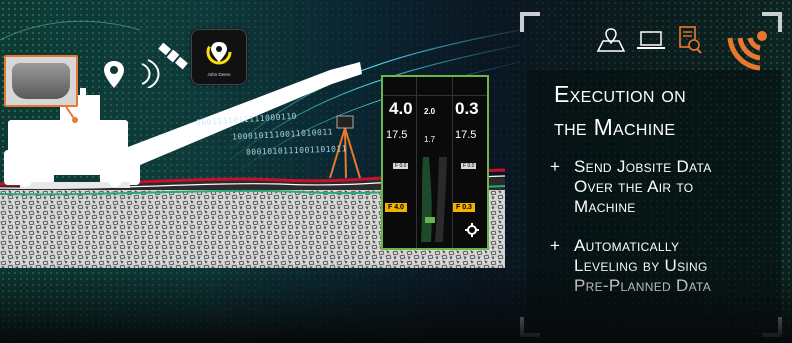 Image resolution: width=792 pixels, height=343 pixels. What do you see at coordinates (605, 206) in the screenshot?
I see `bullet-line: Machine` at bounding box center [605, 206].